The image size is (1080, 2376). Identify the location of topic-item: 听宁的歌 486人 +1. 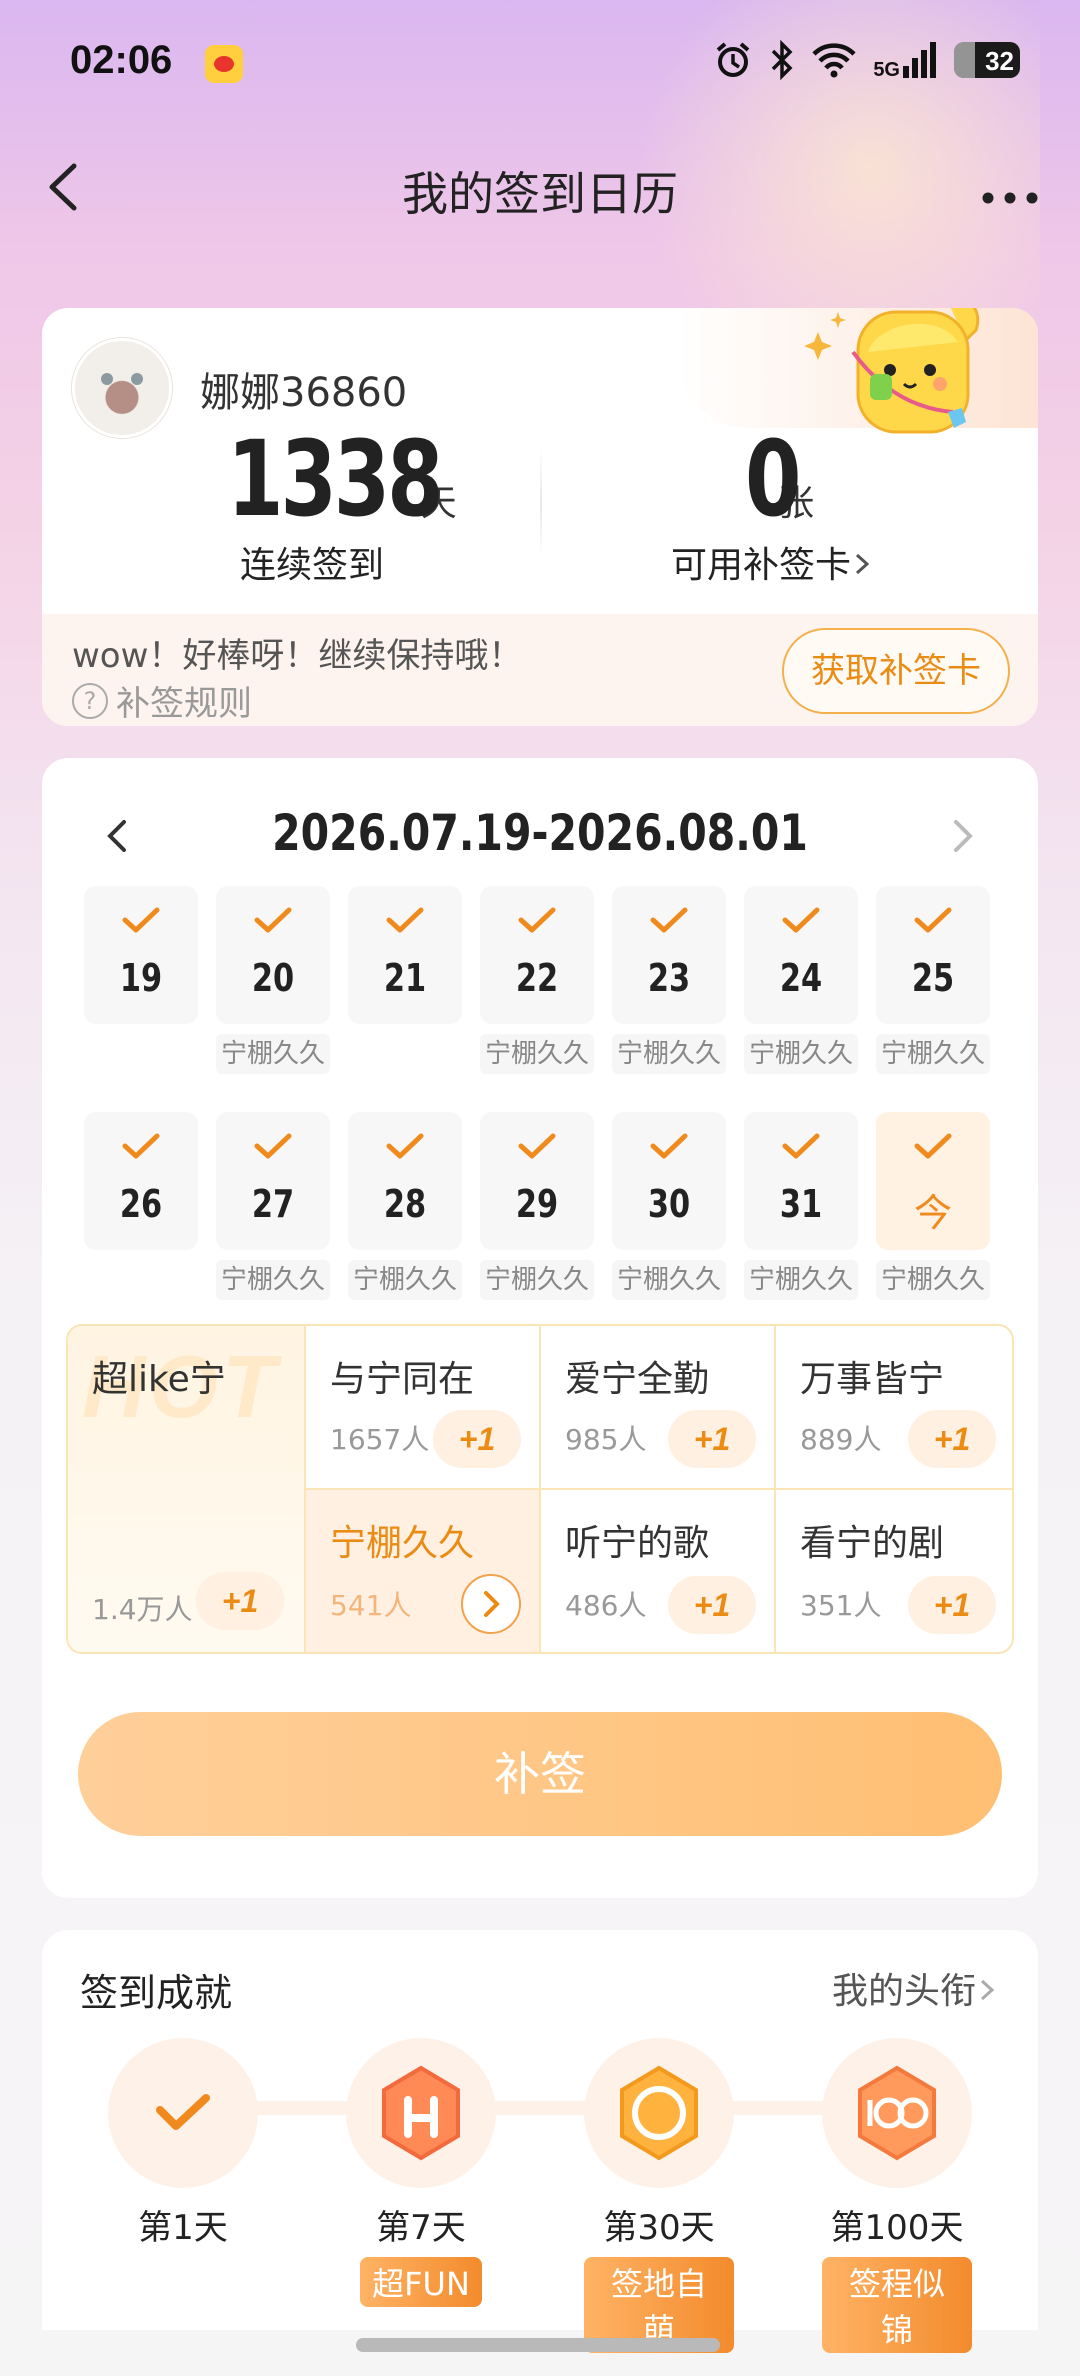
(658, 1571).